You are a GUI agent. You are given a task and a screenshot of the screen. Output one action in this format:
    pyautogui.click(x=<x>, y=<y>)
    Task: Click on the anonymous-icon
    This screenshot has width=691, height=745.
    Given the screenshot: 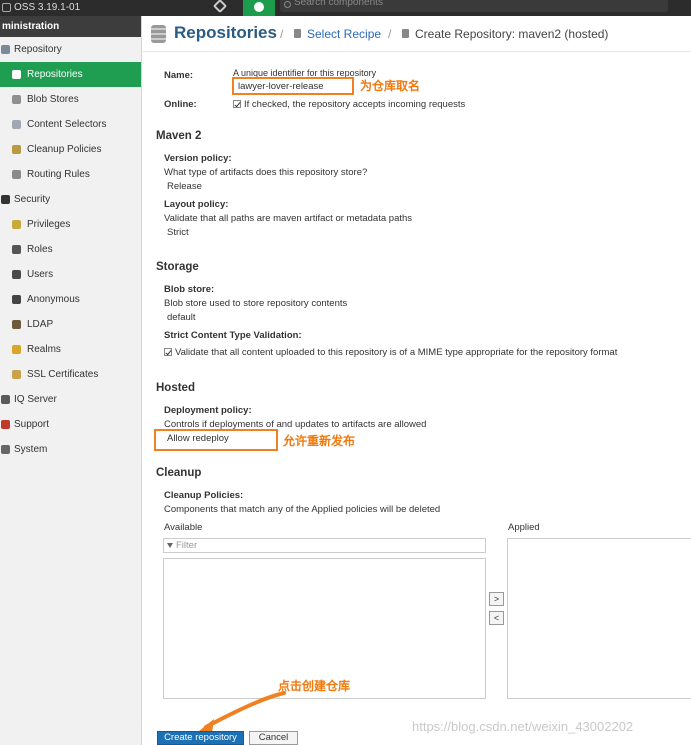 What is the action you would take?
    pyautogui.click(x=16, y=299)
    